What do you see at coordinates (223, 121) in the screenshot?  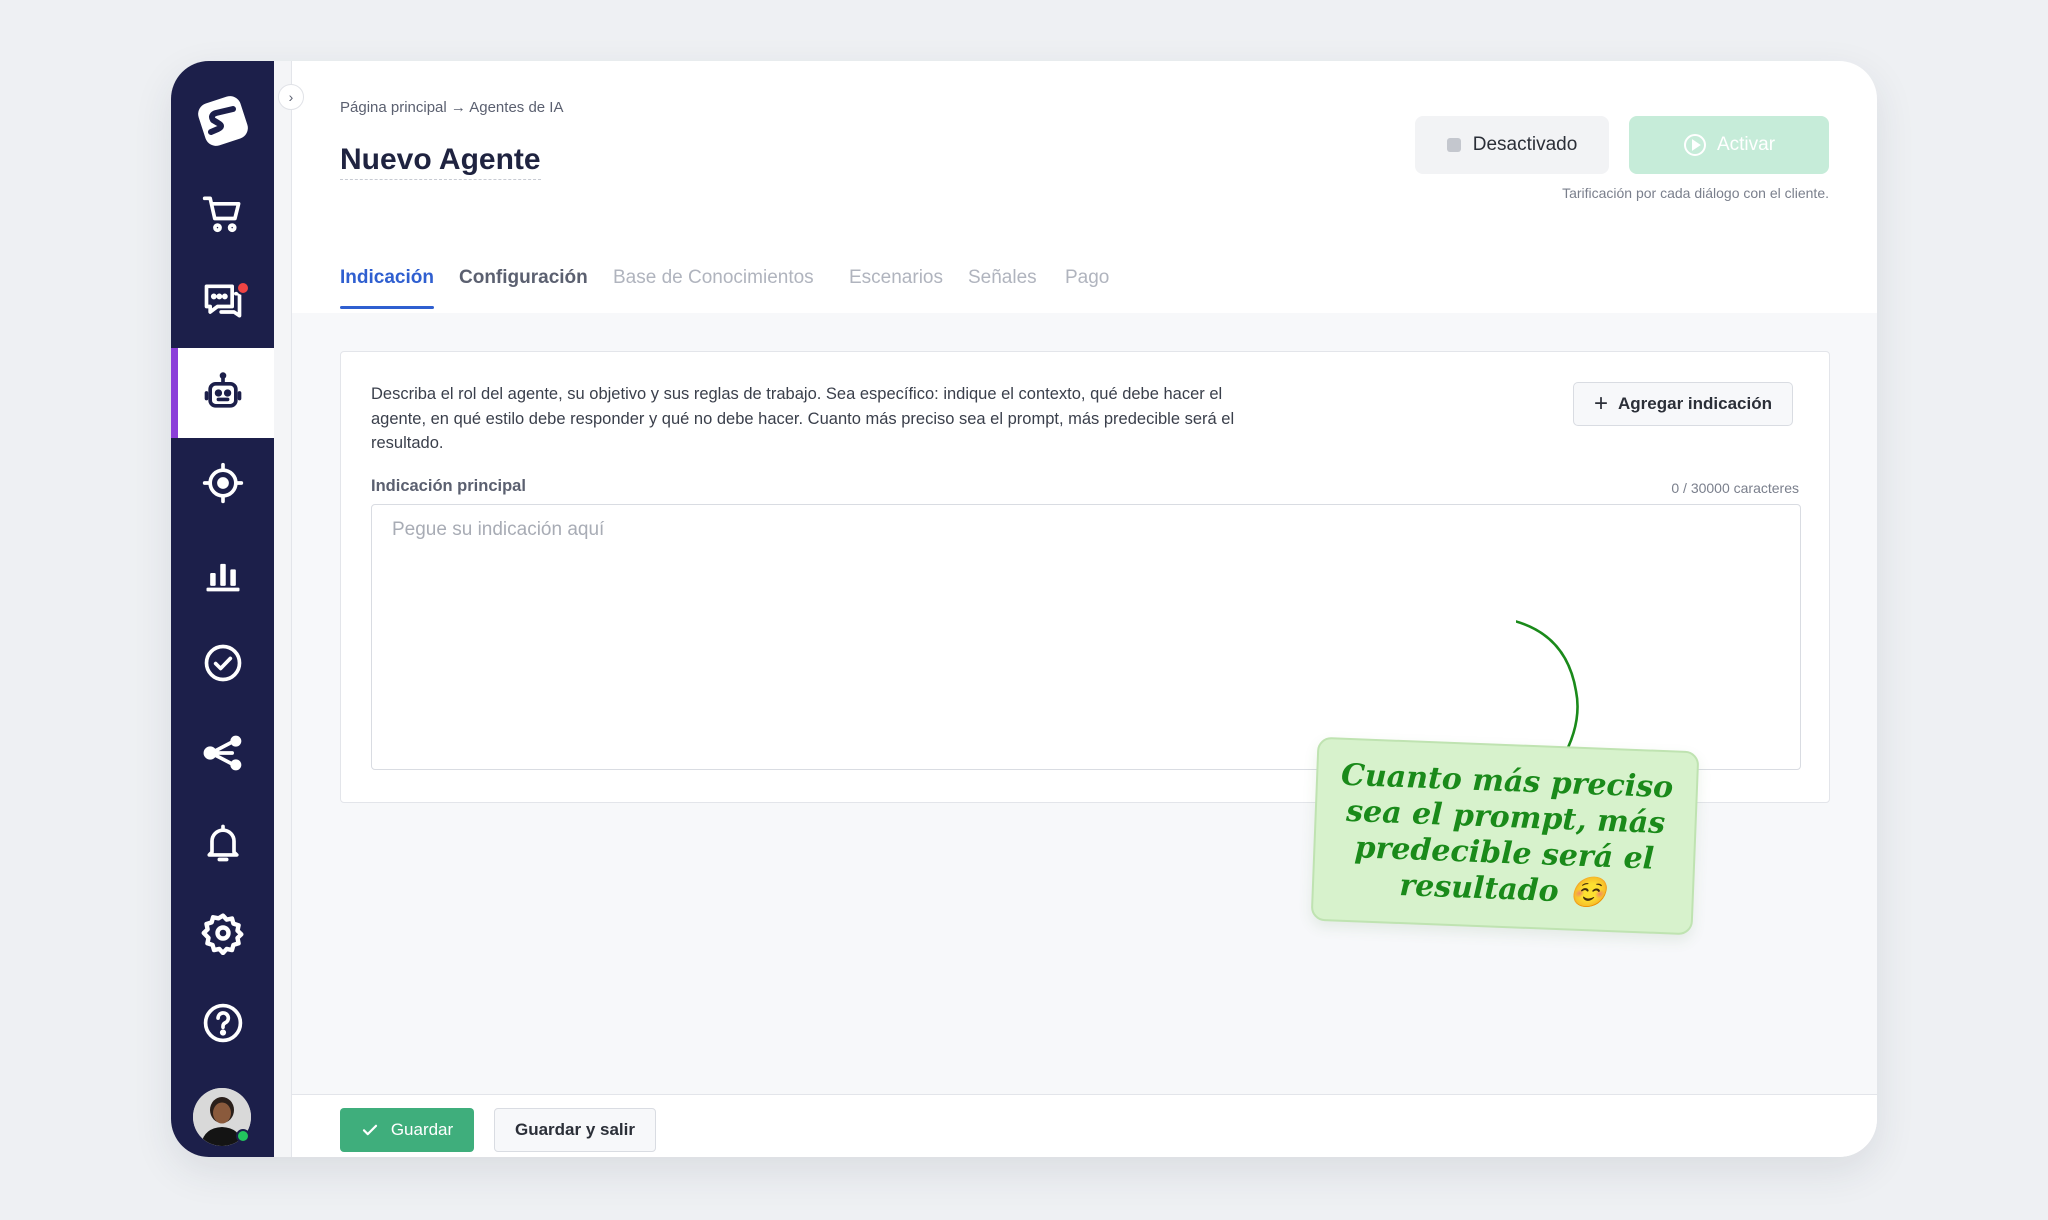 I see `logo-icon` at bounding box center [223, 121].